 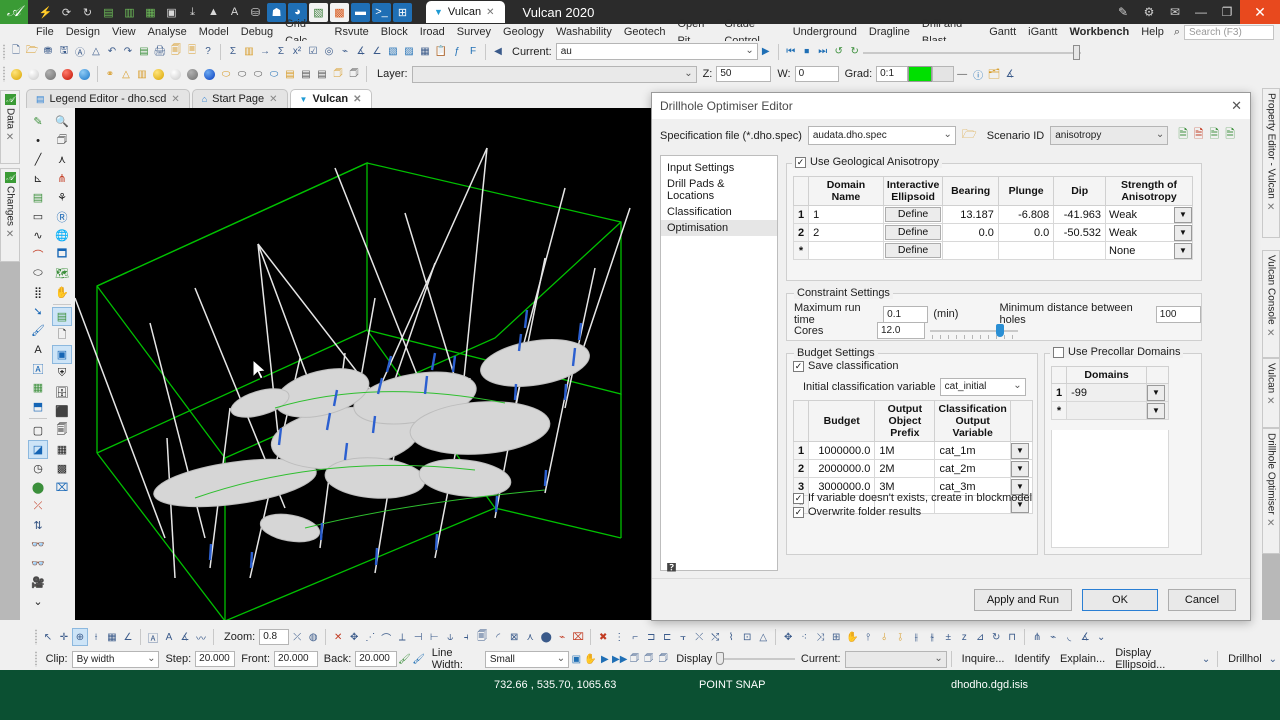 What do you see at coordinates (1215, 135) in the screenshot?
I see `scenario-copy-icon: 🗎` at bounding box center [1215, 135].